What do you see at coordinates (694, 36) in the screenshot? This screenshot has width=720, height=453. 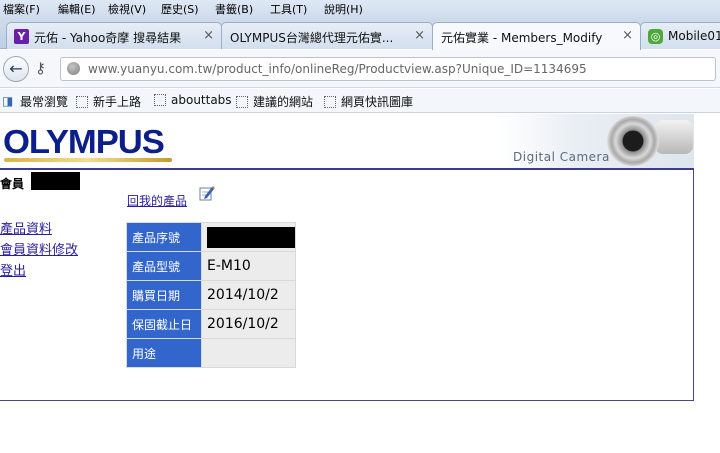 I see `tab-label: Mobile01` at bounding box center [694, 36].